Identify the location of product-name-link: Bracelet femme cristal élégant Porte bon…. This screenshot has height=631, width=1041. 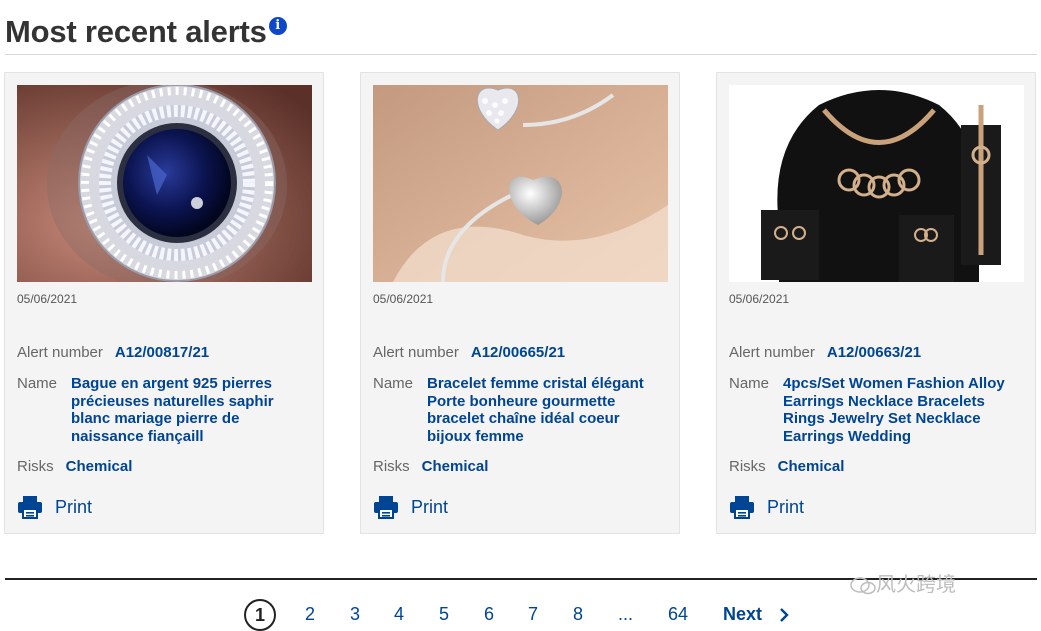
(547, 410).